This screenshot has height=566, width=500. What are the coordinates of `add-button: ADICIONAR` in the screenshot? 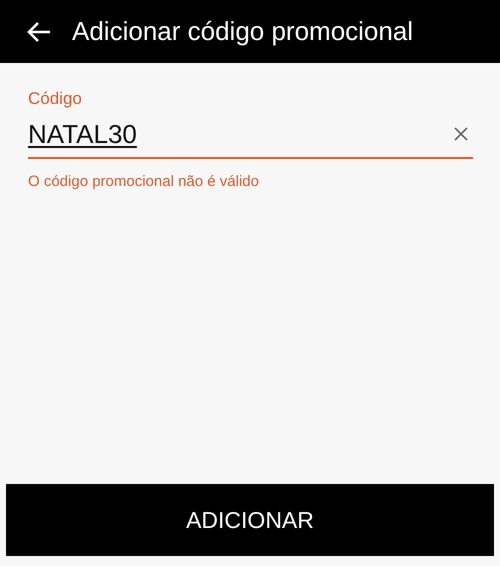 It's located at (250, 520).